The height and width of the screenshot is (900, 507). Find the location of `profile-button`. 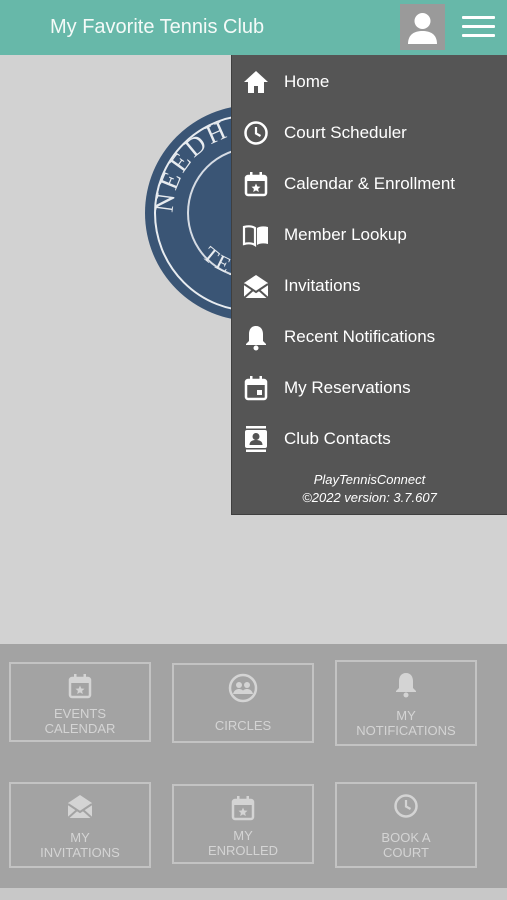

profile-button is located at coordinates (422, 27).